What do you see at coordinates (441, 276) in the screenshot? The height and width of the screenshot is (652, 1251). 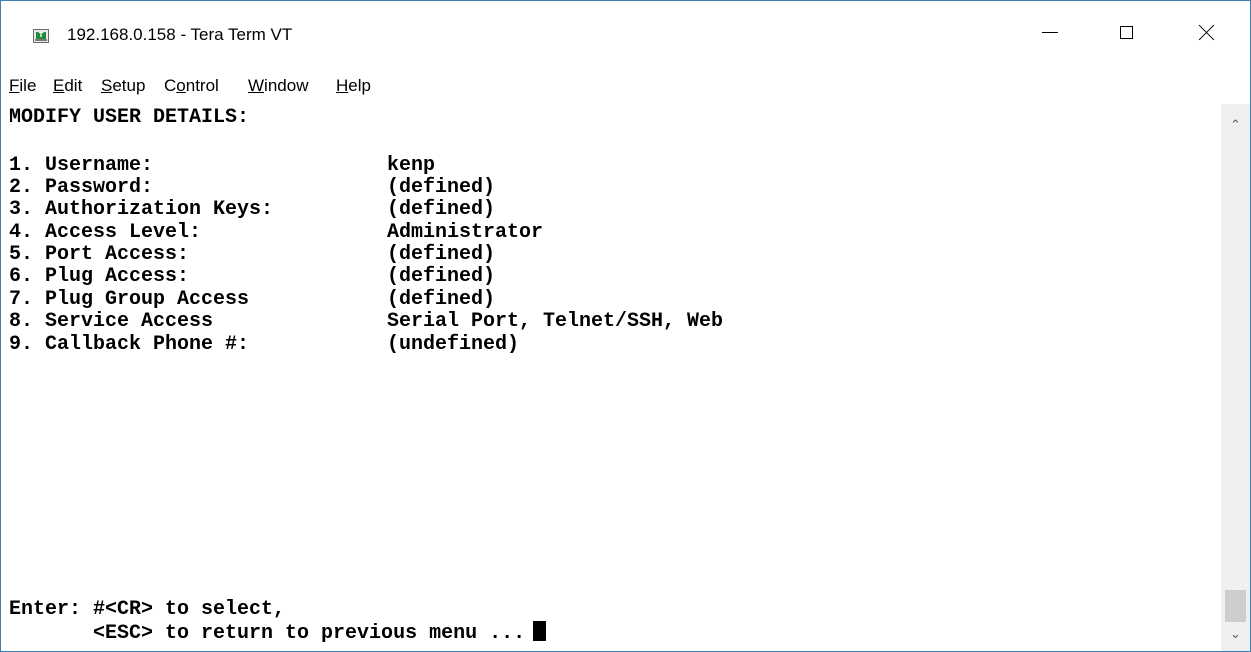 I see `field-value-plug-access: (defined)` at bounding box center [441, 276].